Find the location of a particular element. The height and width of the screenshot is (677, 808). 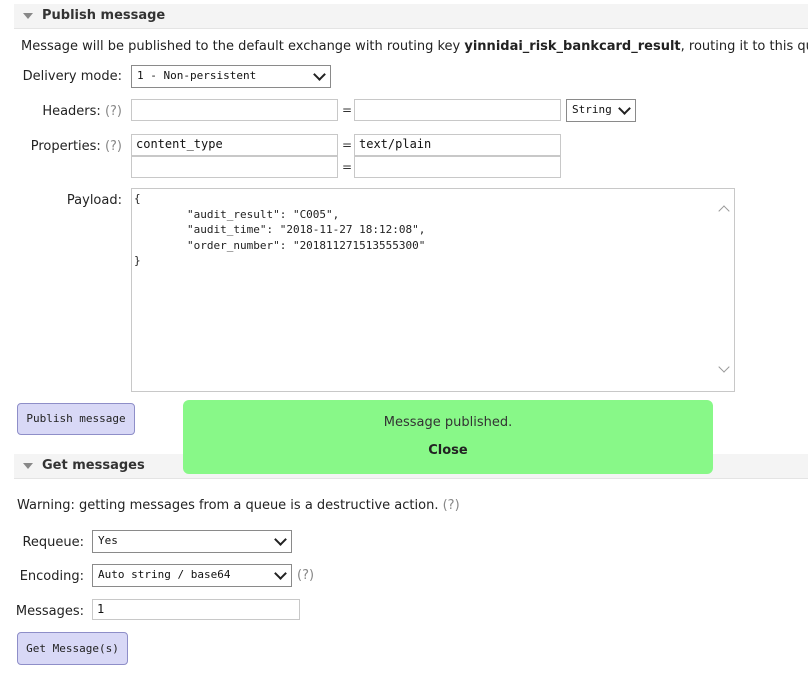

messages-input: 1 is located at coordinates (196, 609).